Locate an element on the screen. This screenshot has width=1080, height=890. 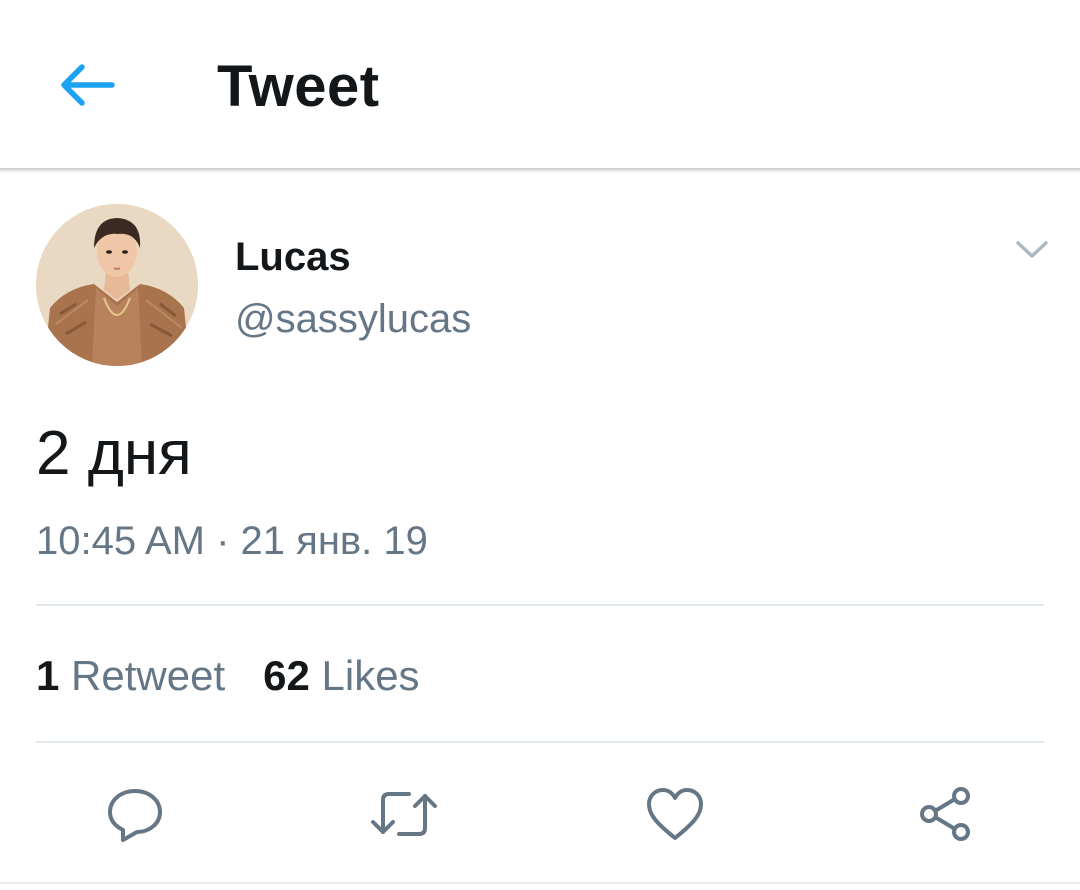
avatar-photo is located at coordinates (117, 285).